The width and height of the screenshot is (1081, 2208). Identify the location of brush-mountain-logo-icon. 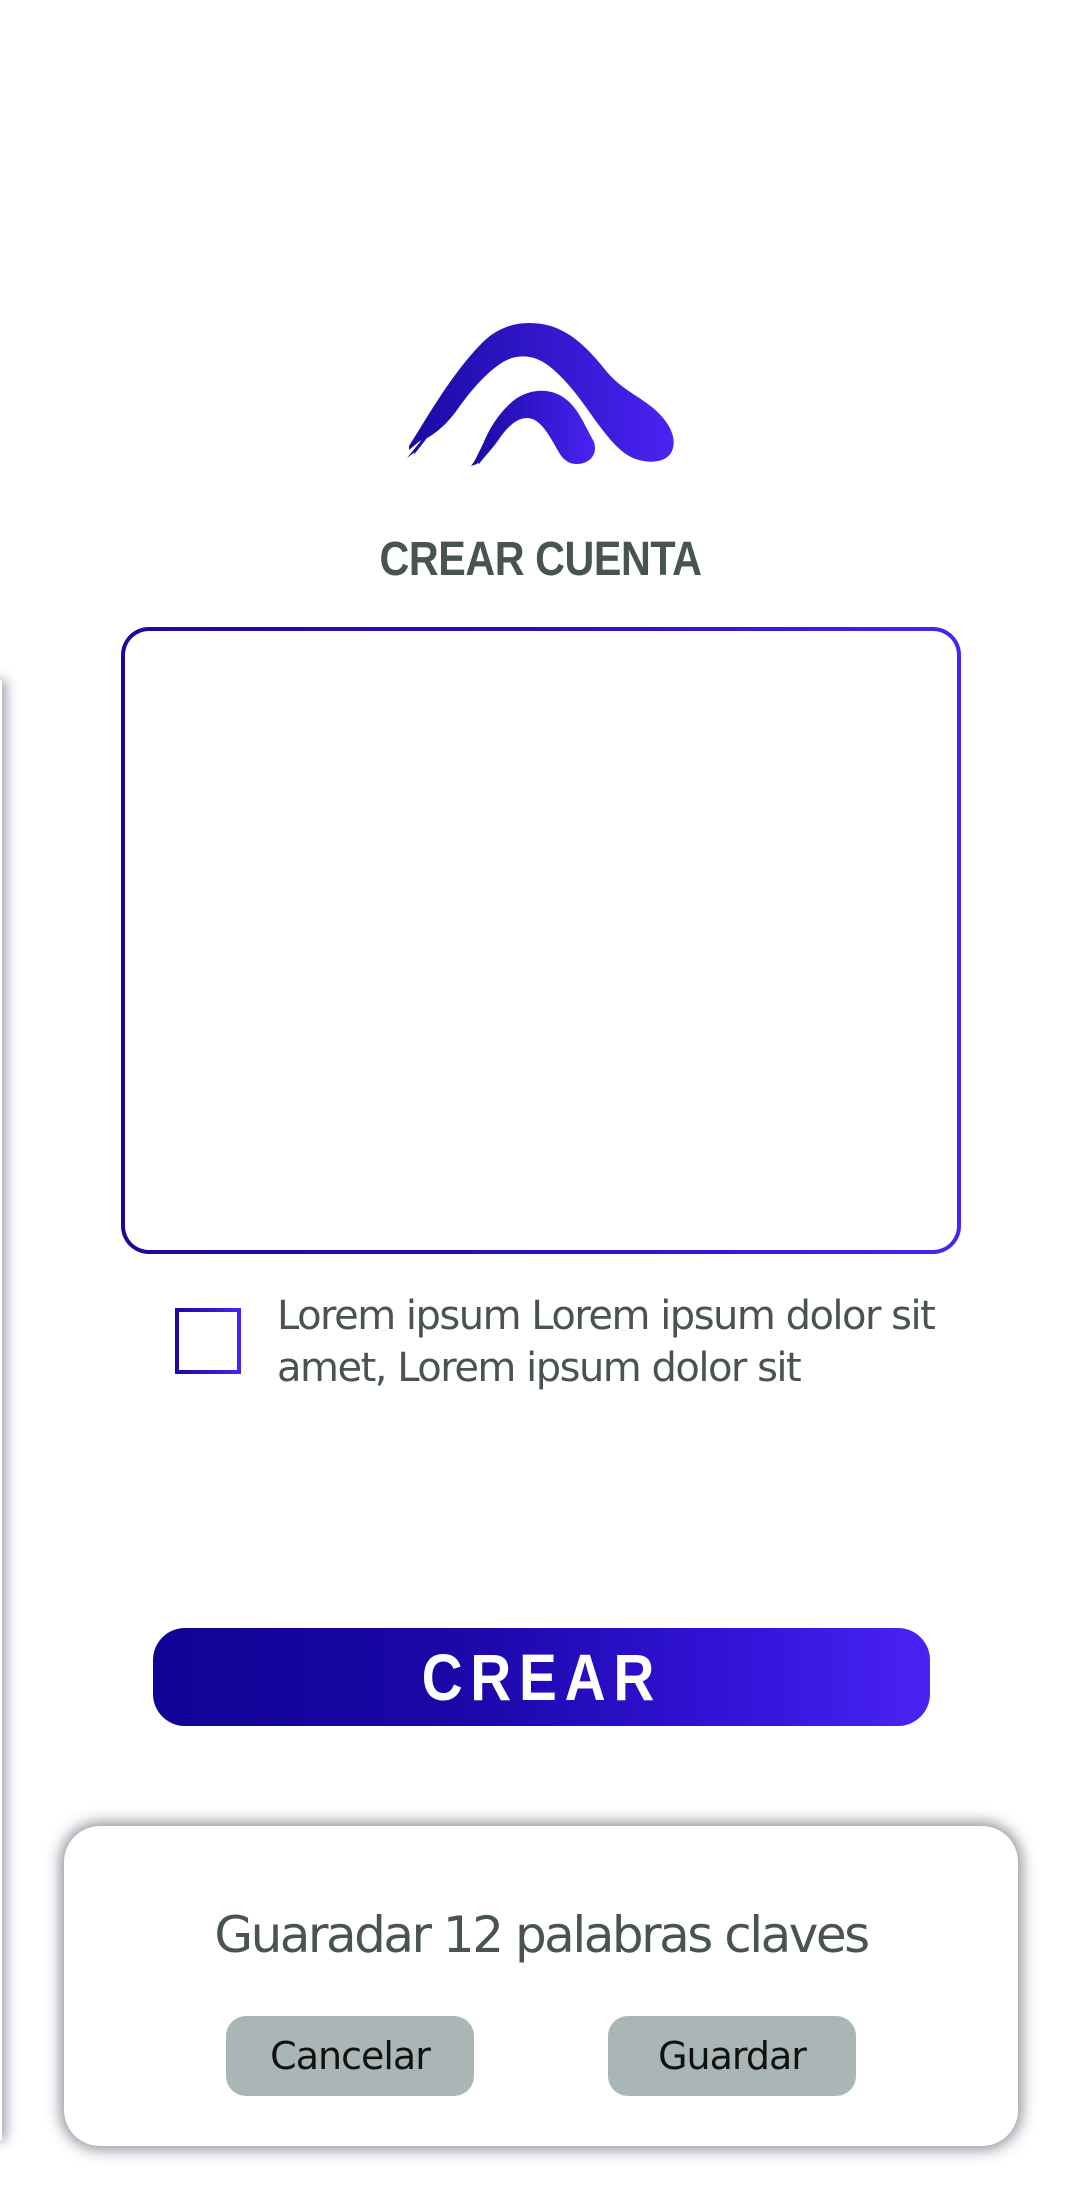
(540, 394).